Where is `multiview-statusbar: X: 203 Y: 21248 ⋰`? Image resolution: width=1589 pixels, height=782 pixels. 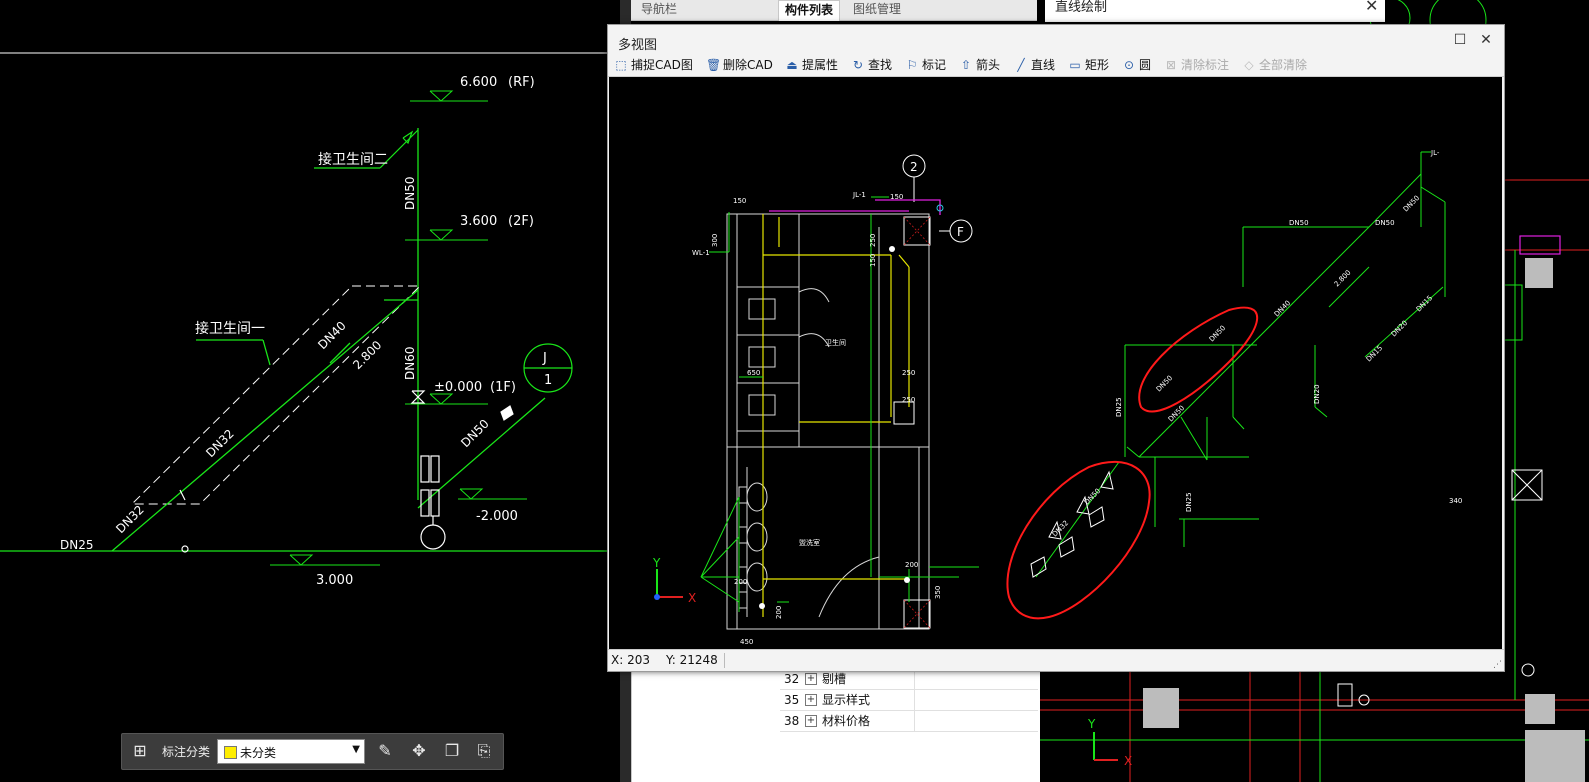 multiview-statusbar: X: 203 Y: 21248 ⋰ is located at coordinates (1056, 660).